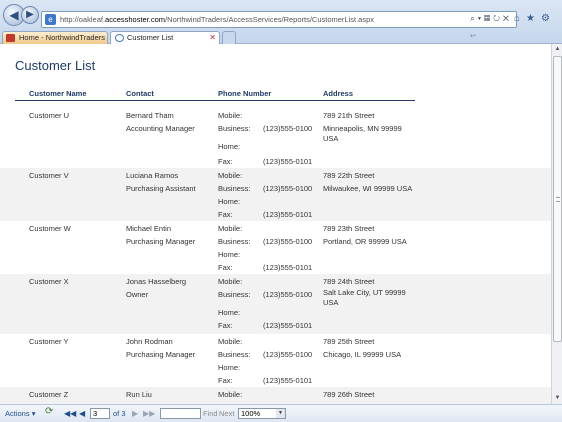 The width and height of the screenshot is (562, 422). I want to click on column-header-address: Address, so click(338, 93).